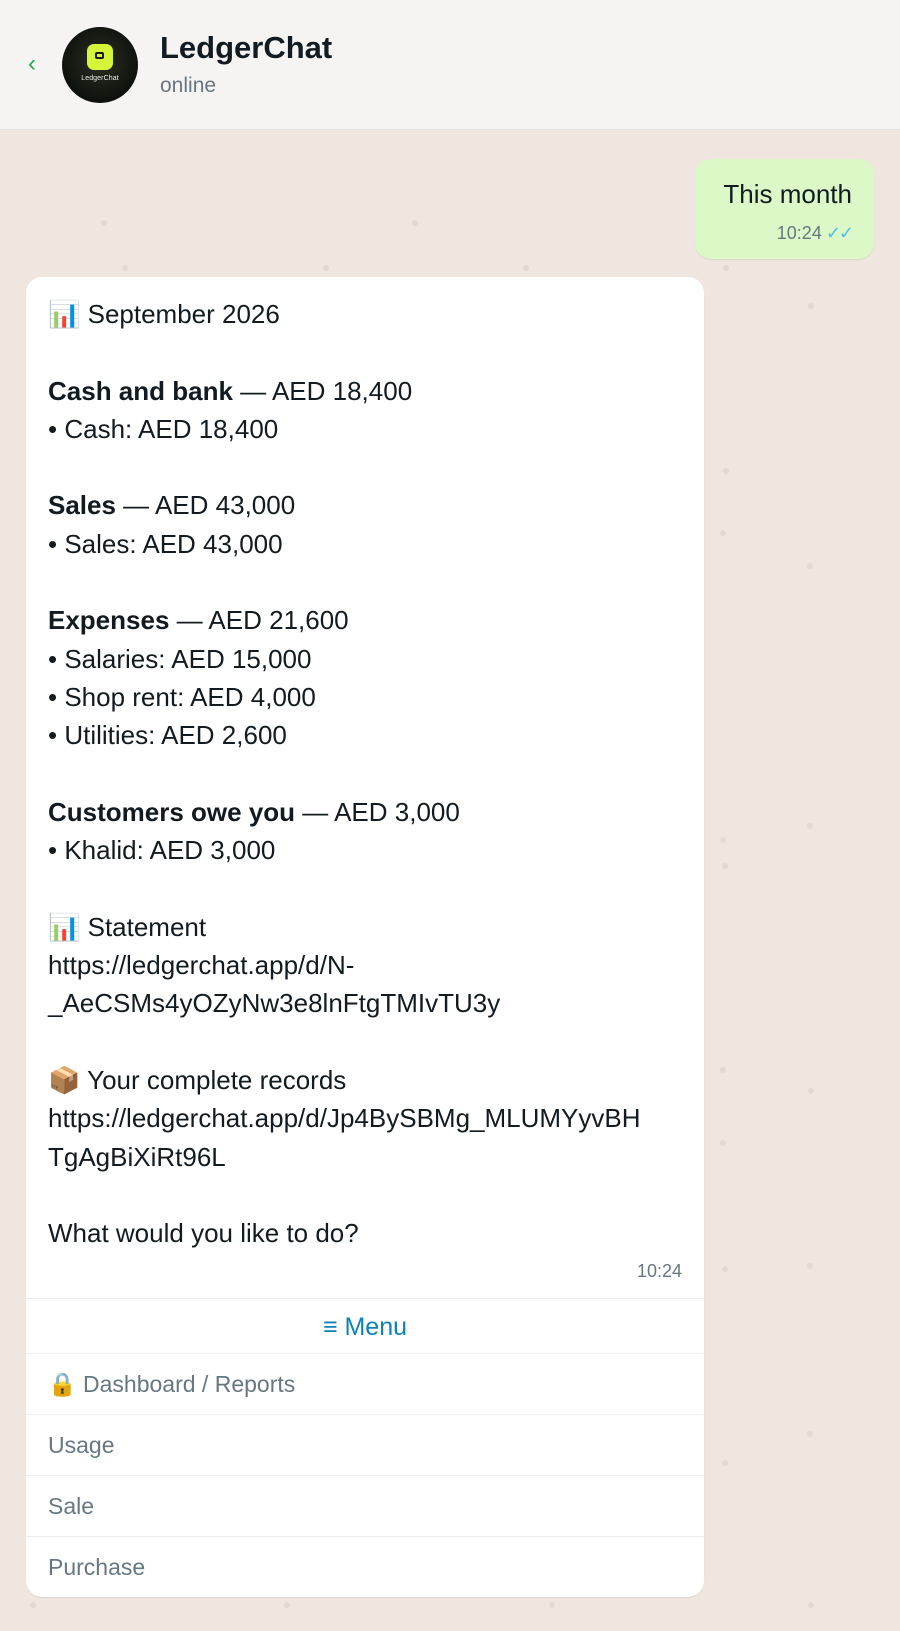 Image resolution: width=900 pixels, height=1631 pixels. Describe the element at coordinates (71, 1506) in the screenshot. I see `menu-item-label: Sale` at that location.